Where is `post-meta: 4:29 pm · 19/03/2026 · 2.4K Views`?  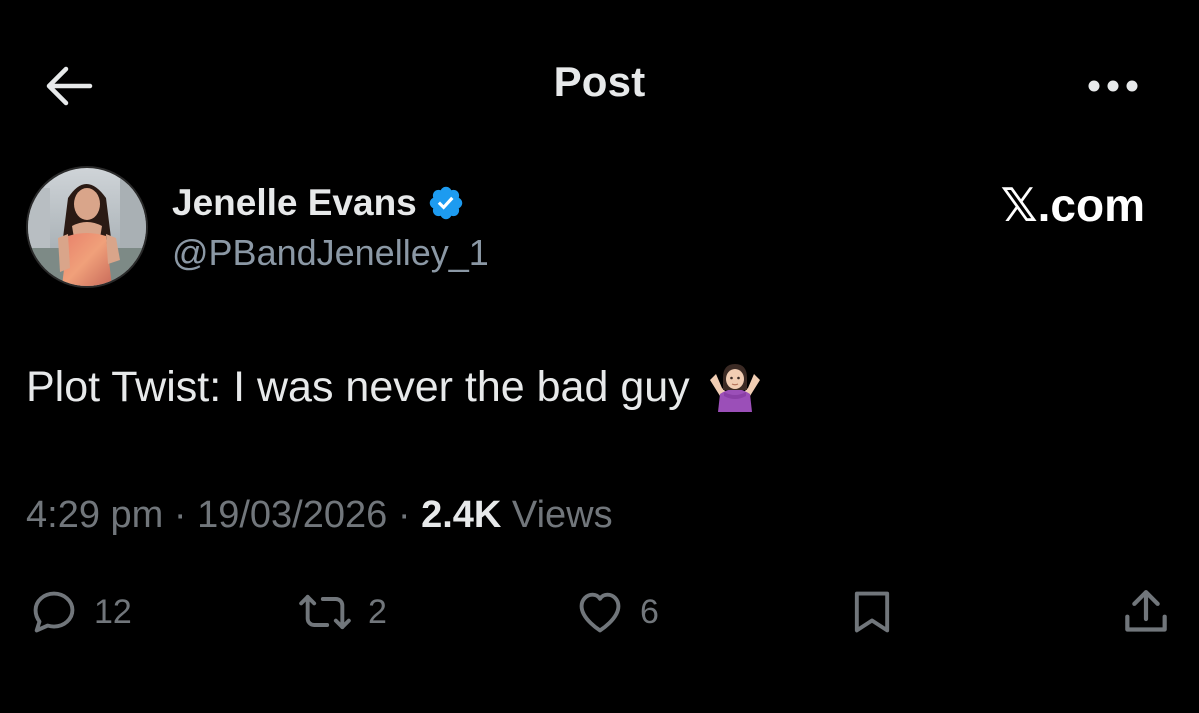
post-meta: 4:29 pm · 19/03/2026 · 2.4K Views is located at coordinates (319, 515).